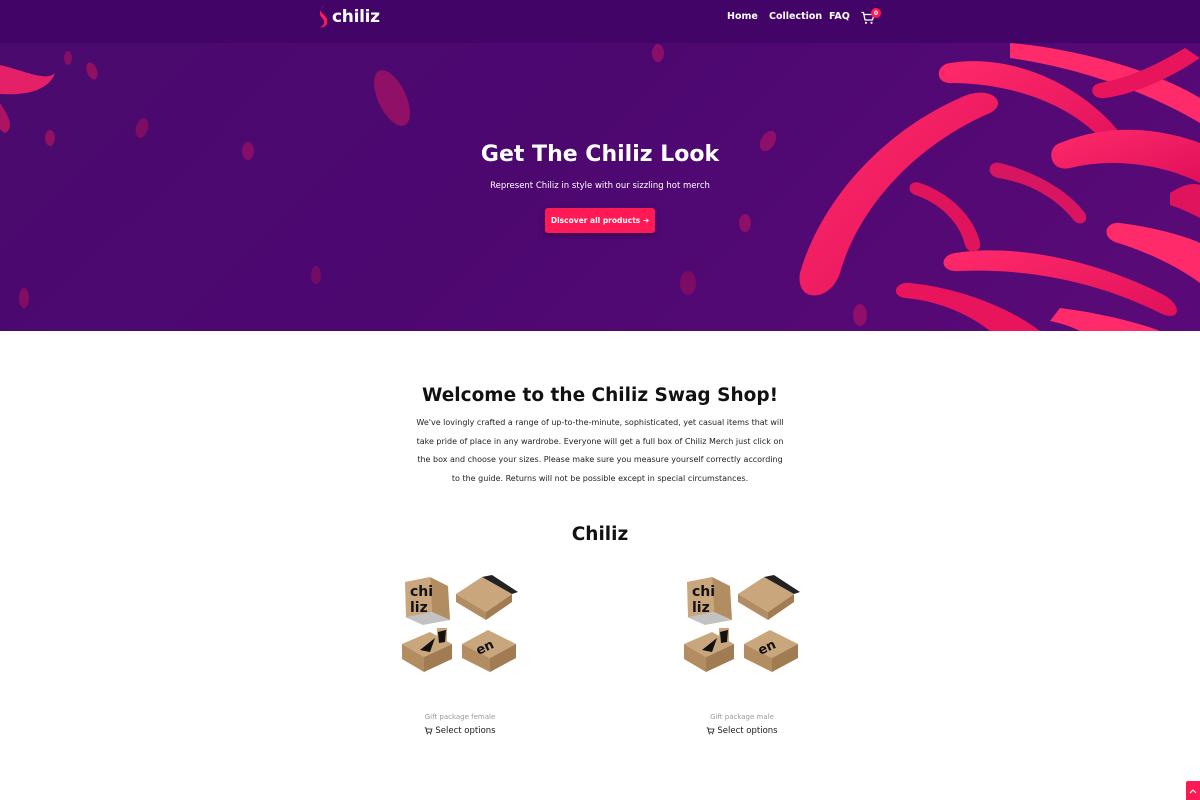 The width and height of the screenshot is (1200, 800). What do you see at coordinates (742, 16) in the screenshot?
I see `nav-home: Home` at bounding box center [742, 16].